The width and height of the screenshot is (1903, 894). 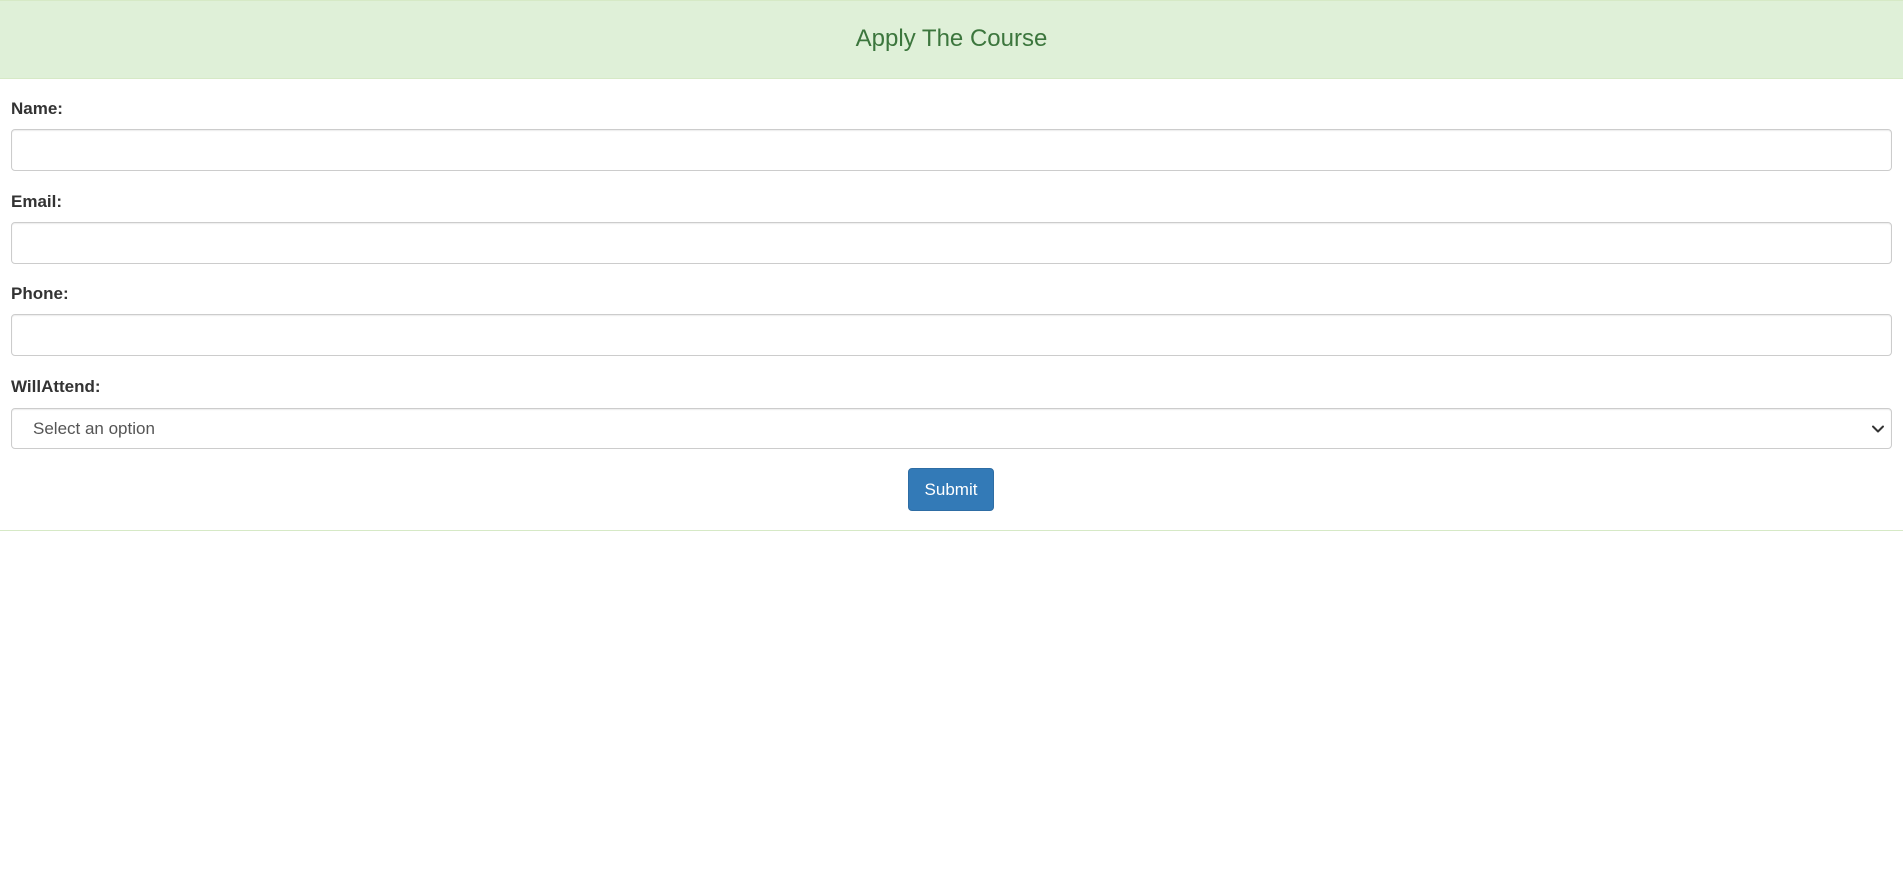 I want to click on panel-heading: Apply The Course, so click(x=951, y=39).